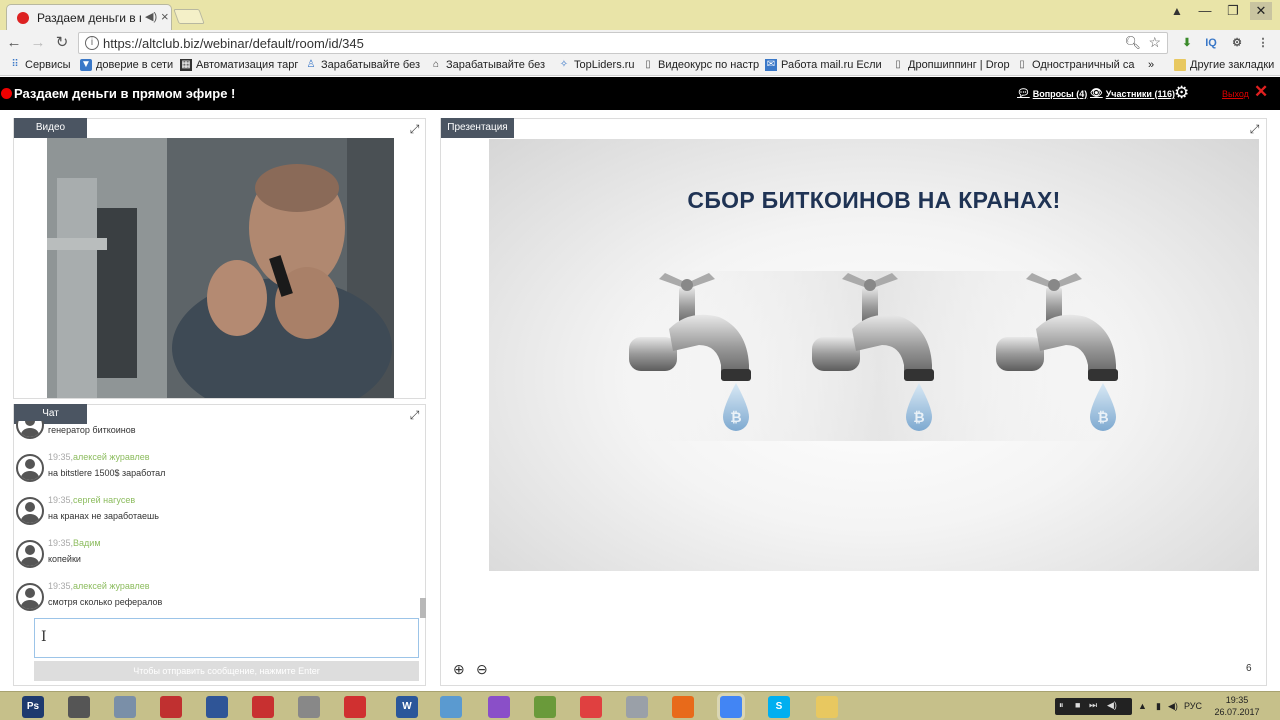 The height and width of the screenshot is (720, 1280). I want to click on live-indicator-icon, so click(6, 93).